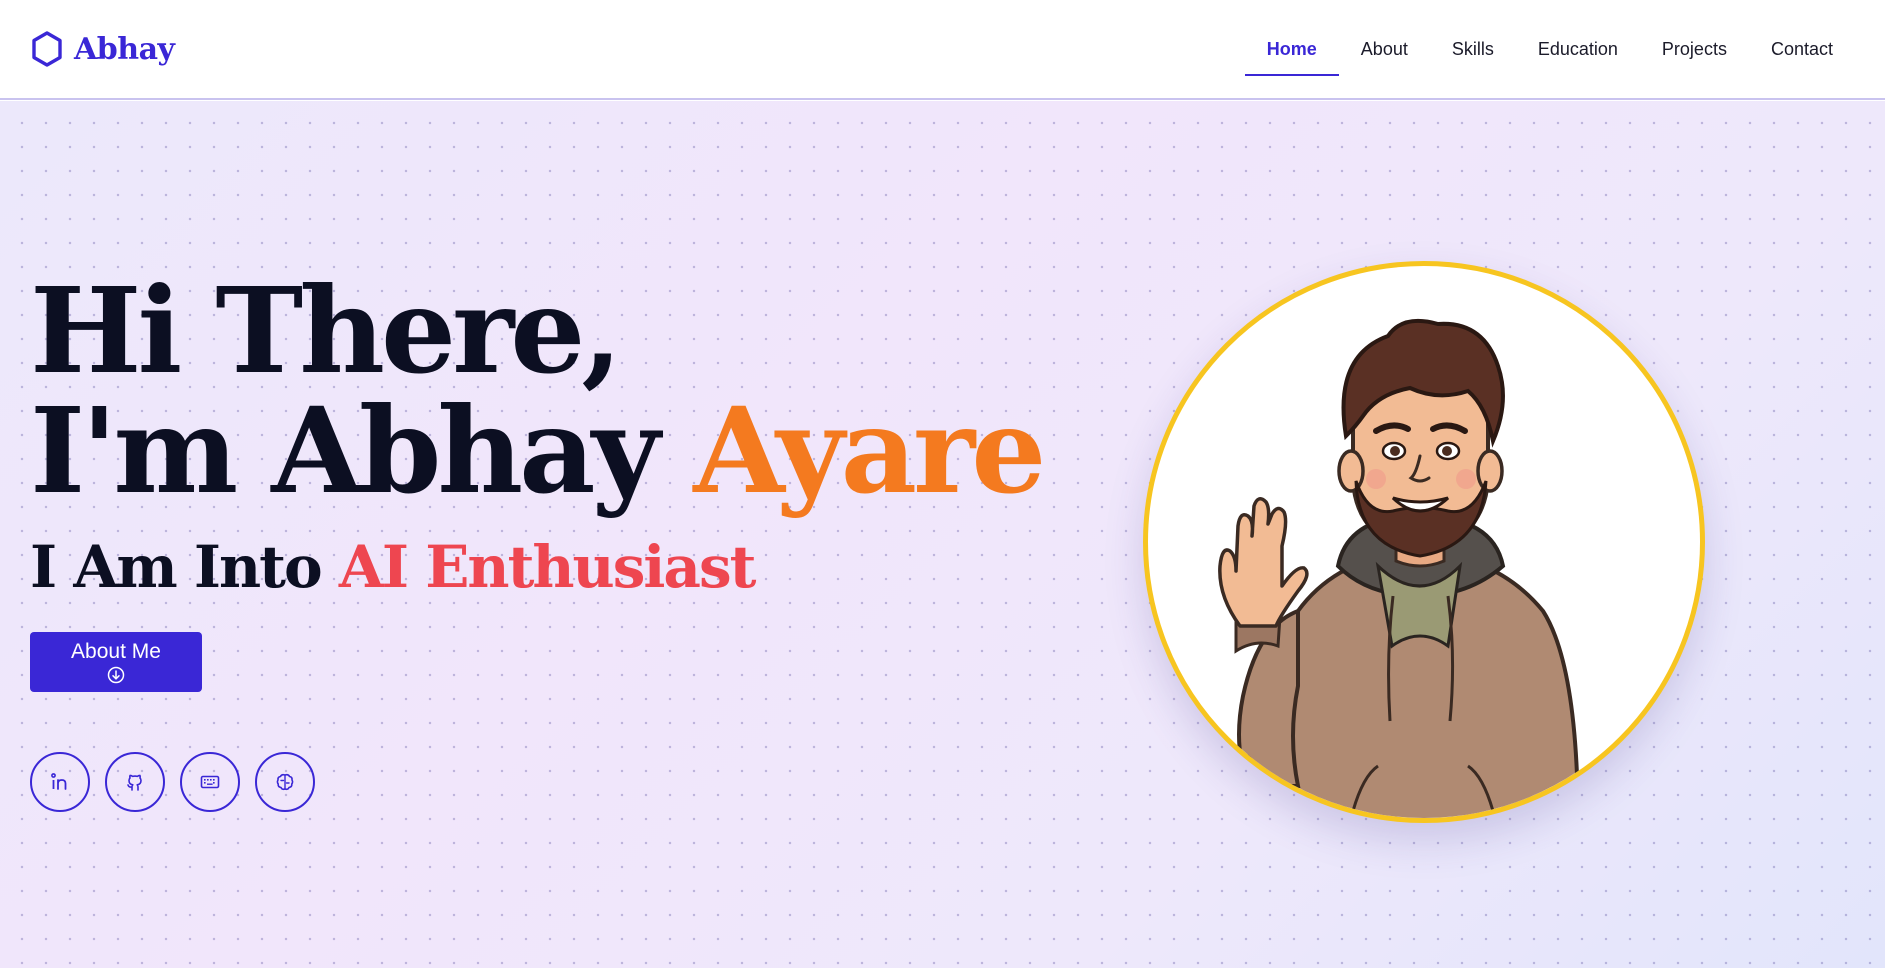 The width and height of the screenshot is (1885, 968). I want to click on brand-name: Abhay, so click(124, 49).